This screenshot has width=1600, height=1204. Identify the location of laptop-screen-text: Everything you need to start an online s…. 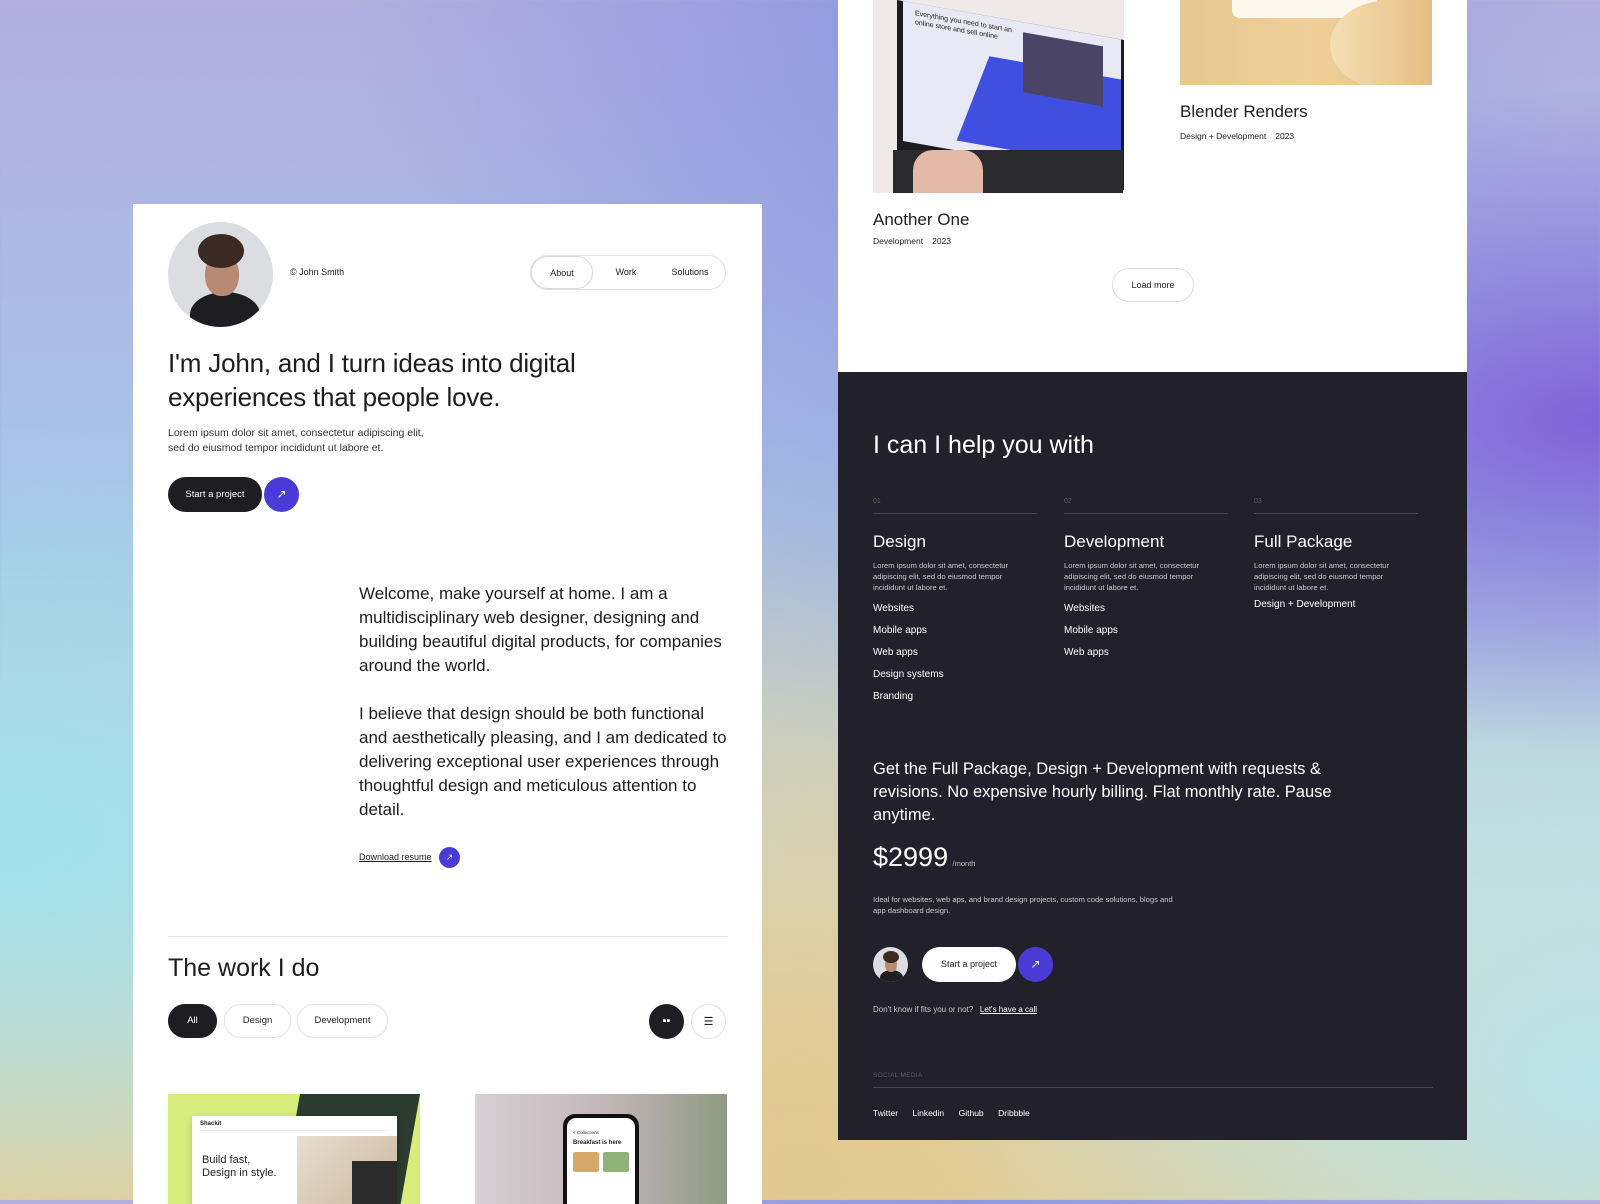
(963, 25).